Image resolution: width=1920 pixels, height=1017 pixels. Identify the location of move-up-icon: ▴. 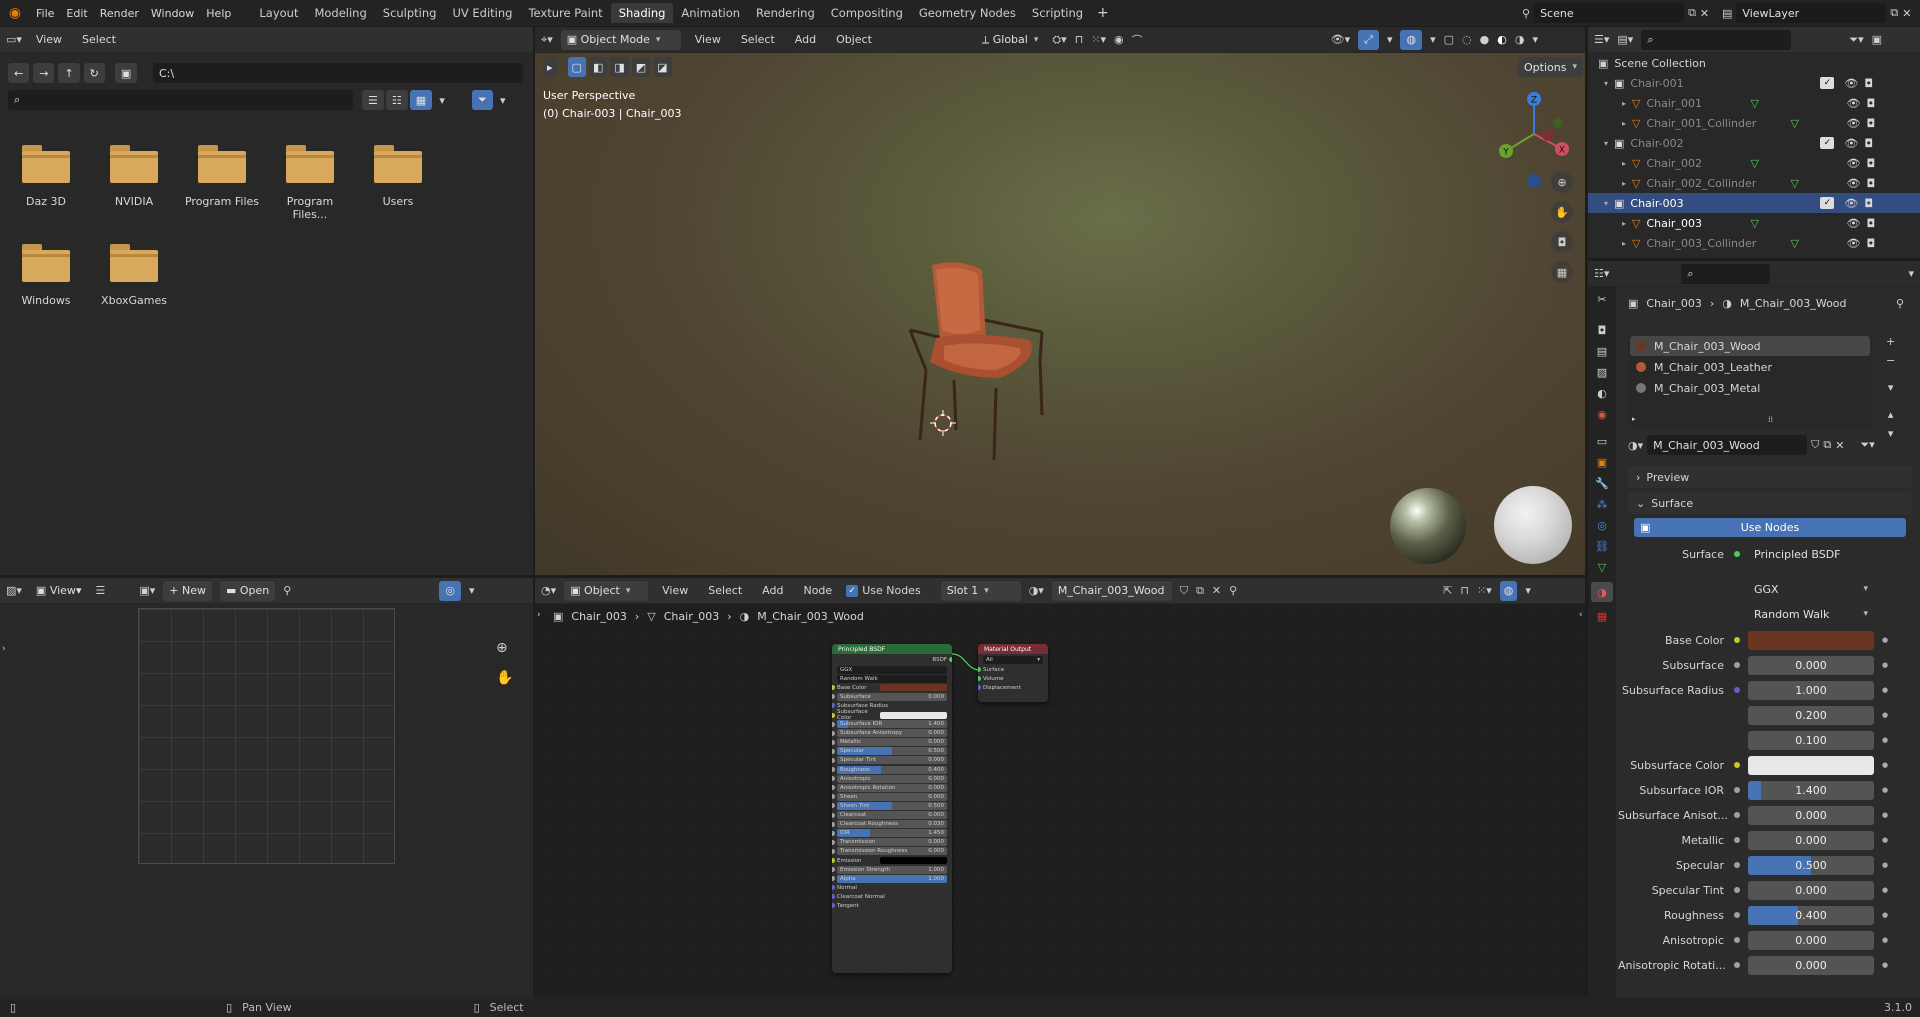
(1890, 414).